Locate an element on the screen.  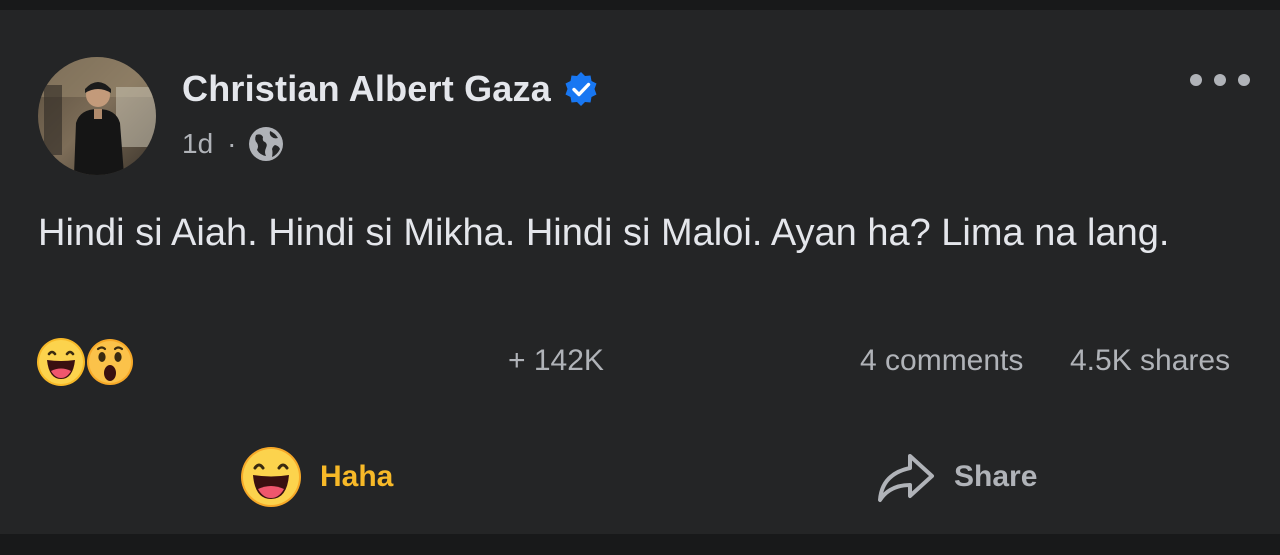
comments-count: 4 comments is located at coordinates (941, 361).